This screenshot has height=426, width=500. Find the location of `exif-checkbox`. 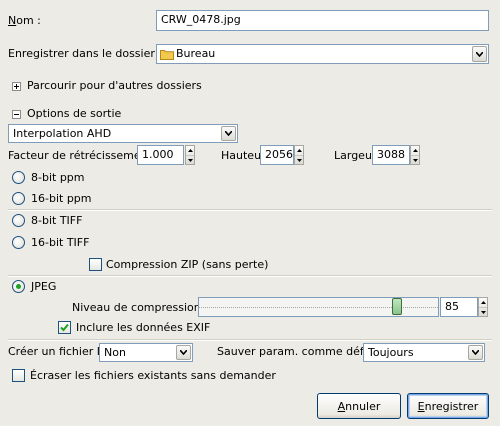

exif-checkbox is located at coordinates (64, 327).